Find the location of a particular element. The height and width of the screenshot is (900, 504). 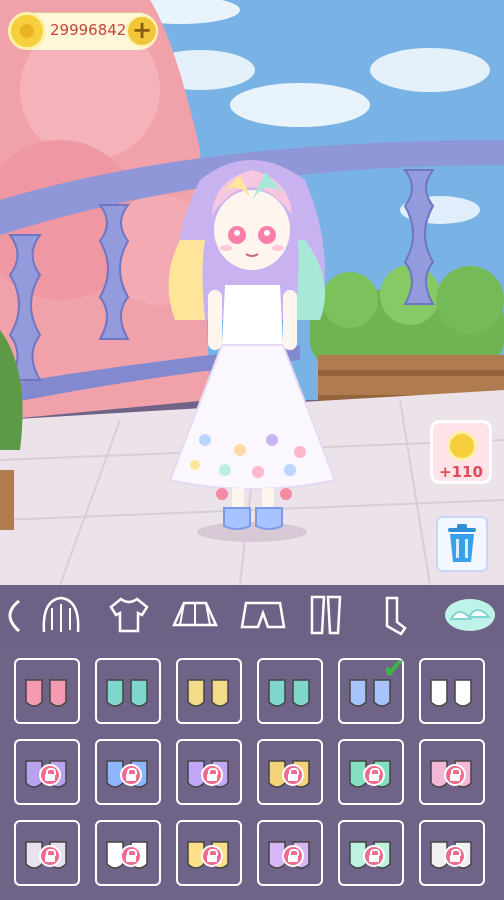

category-socks is located at coordinates (397, 615).